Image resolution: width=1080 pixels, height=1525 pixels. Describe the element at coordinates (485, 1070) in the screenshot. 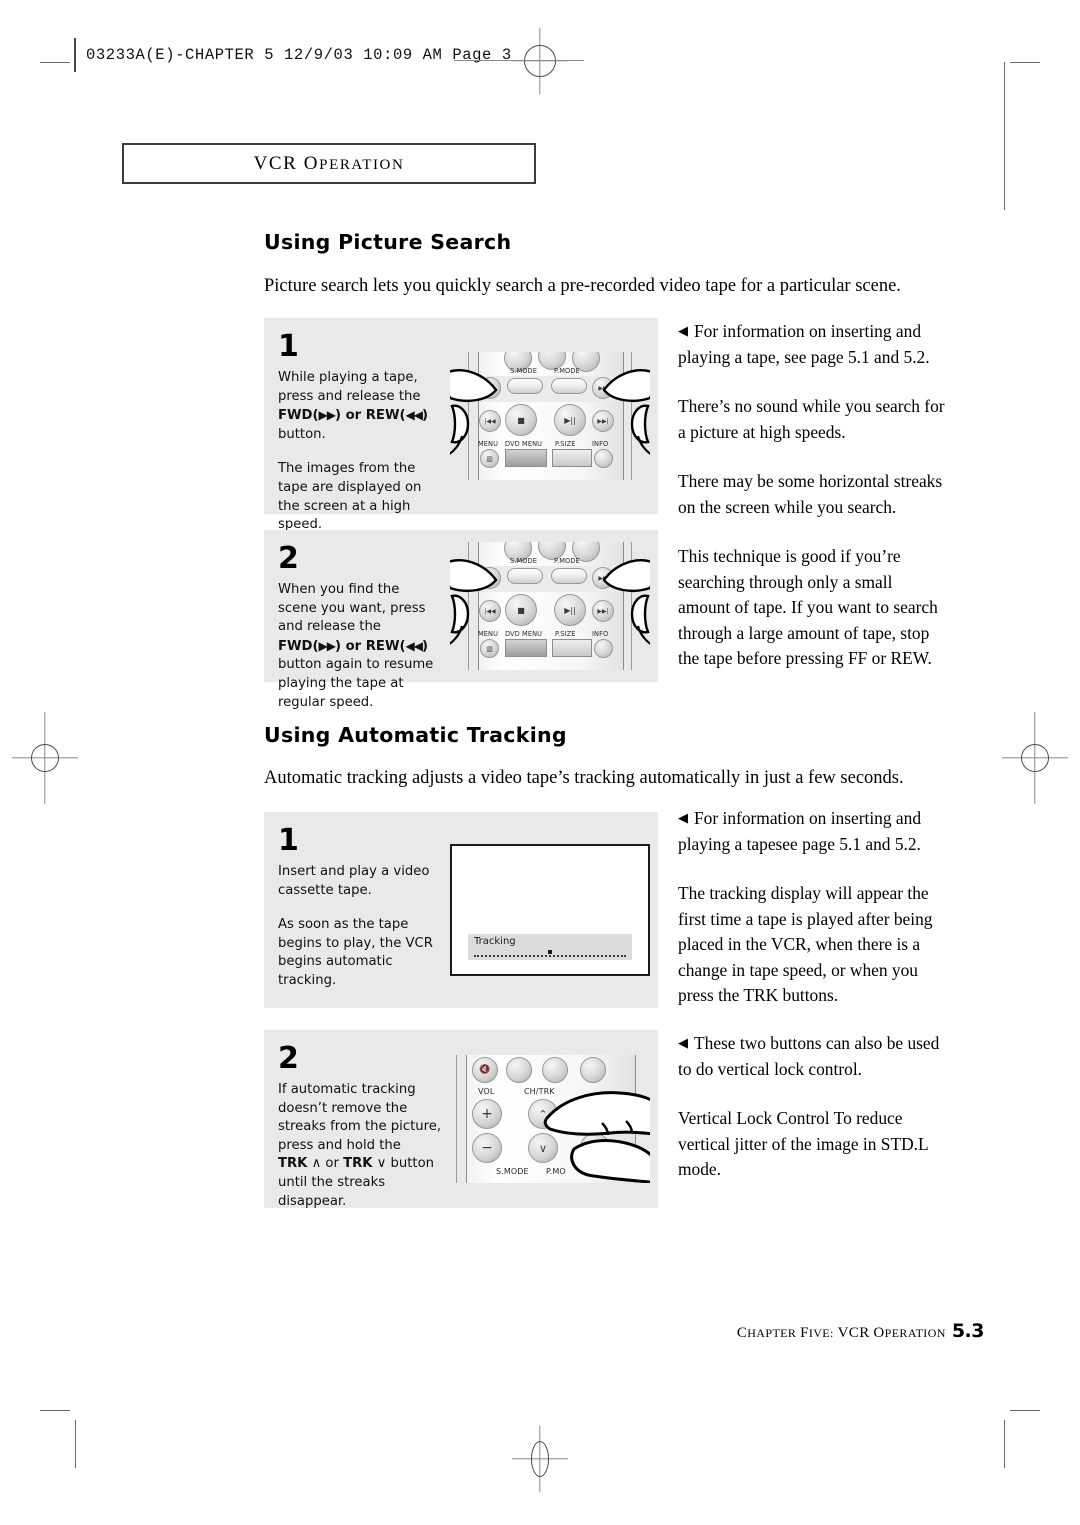

I see `mute-button: 🔇` at that location.